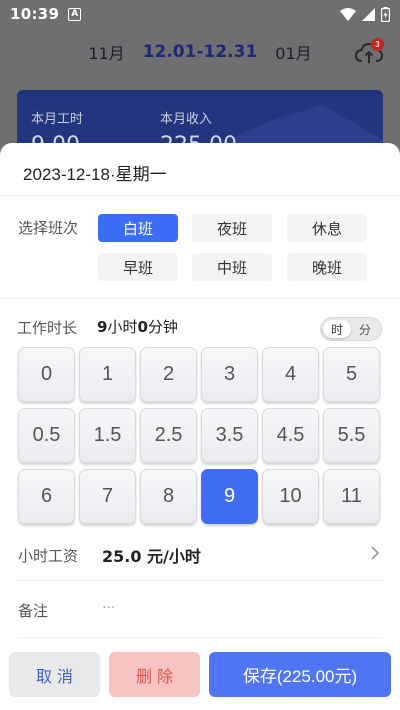 The image size is (400, 710). I want to click on delete-button: 删 除, so click(154, 674).